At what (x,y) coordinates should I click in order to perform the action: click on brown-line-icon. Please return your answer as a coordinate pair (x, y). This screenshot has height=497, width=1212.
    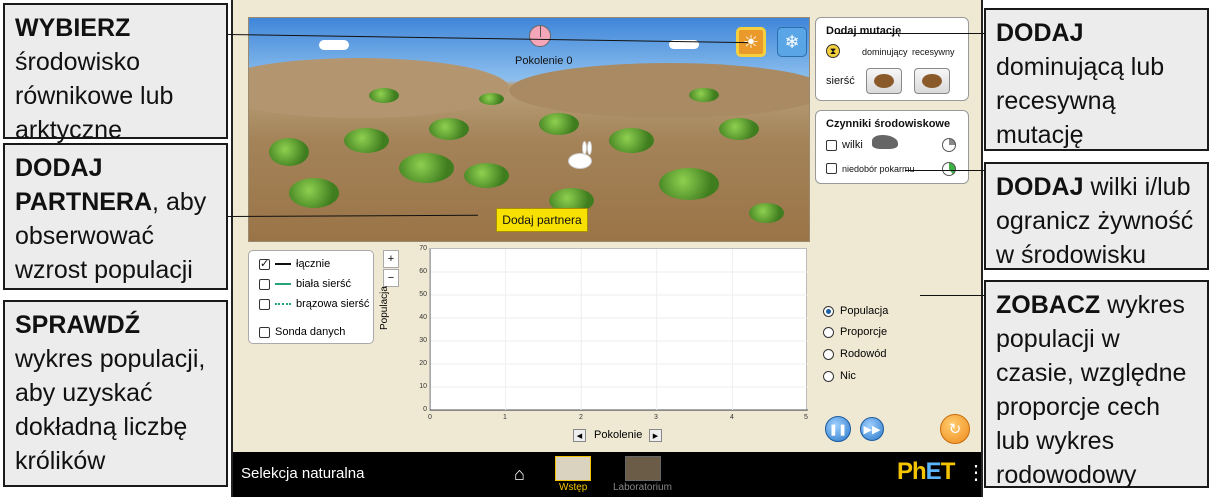
    Looking at the image, I should click on (283, 304).